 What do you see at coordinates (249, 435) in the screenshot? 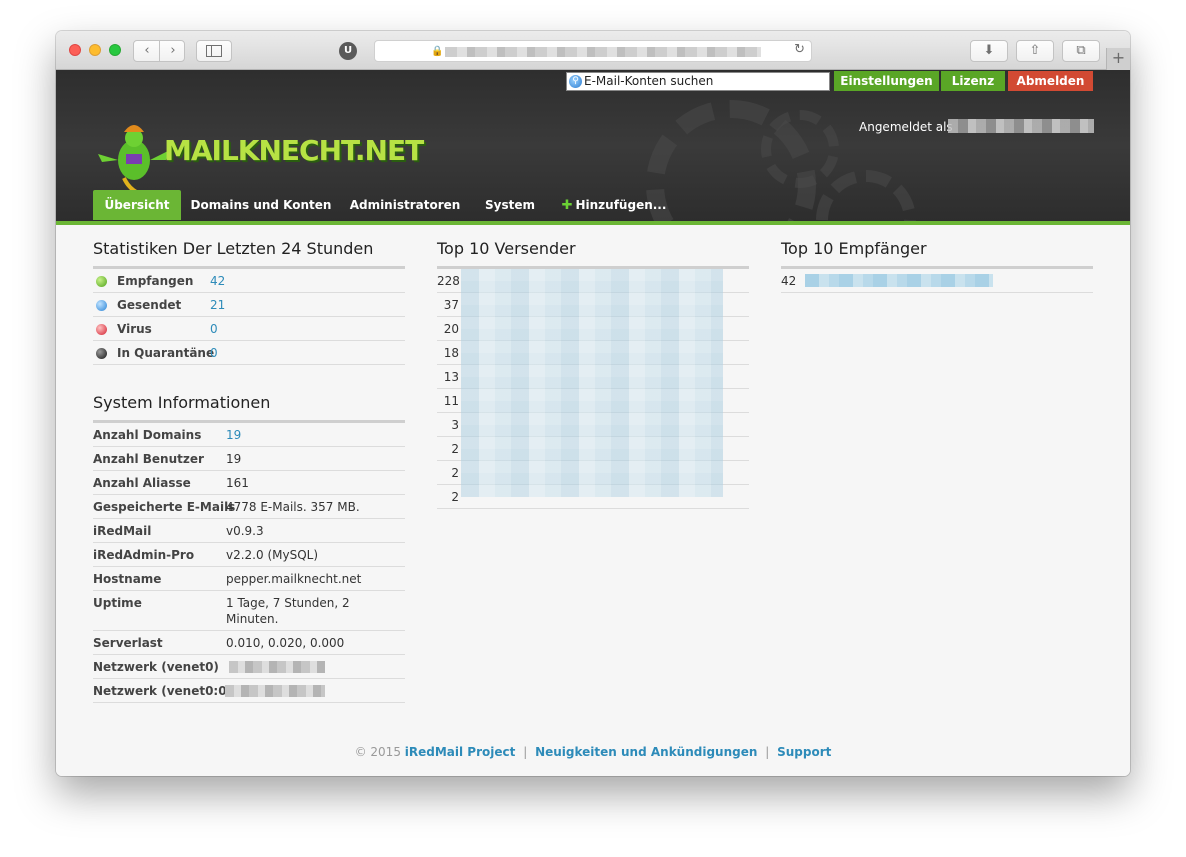
I see `info-row: Anzahl Domains 19` at bounding box center [249, 435].